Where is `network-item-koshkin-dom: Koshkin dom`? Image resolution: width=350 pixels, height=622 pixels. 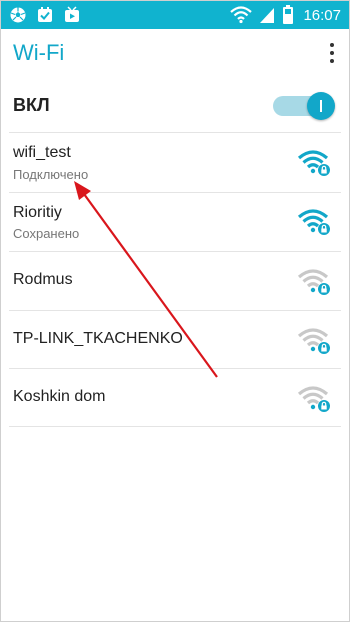
network-item-koshkin-dom: Koshkin dom is located at coordinates (175, 399).